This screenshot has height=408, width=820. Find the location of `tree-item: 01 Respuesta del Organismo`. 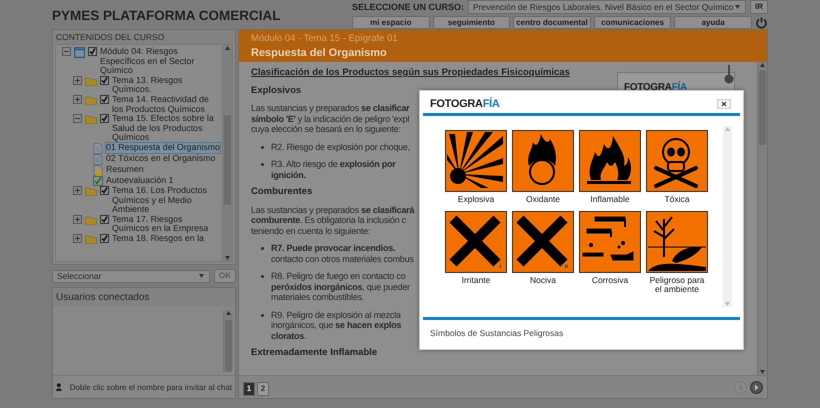

tree-item: 01 Respuesta del Organismo is located at coordinates (163, 147).